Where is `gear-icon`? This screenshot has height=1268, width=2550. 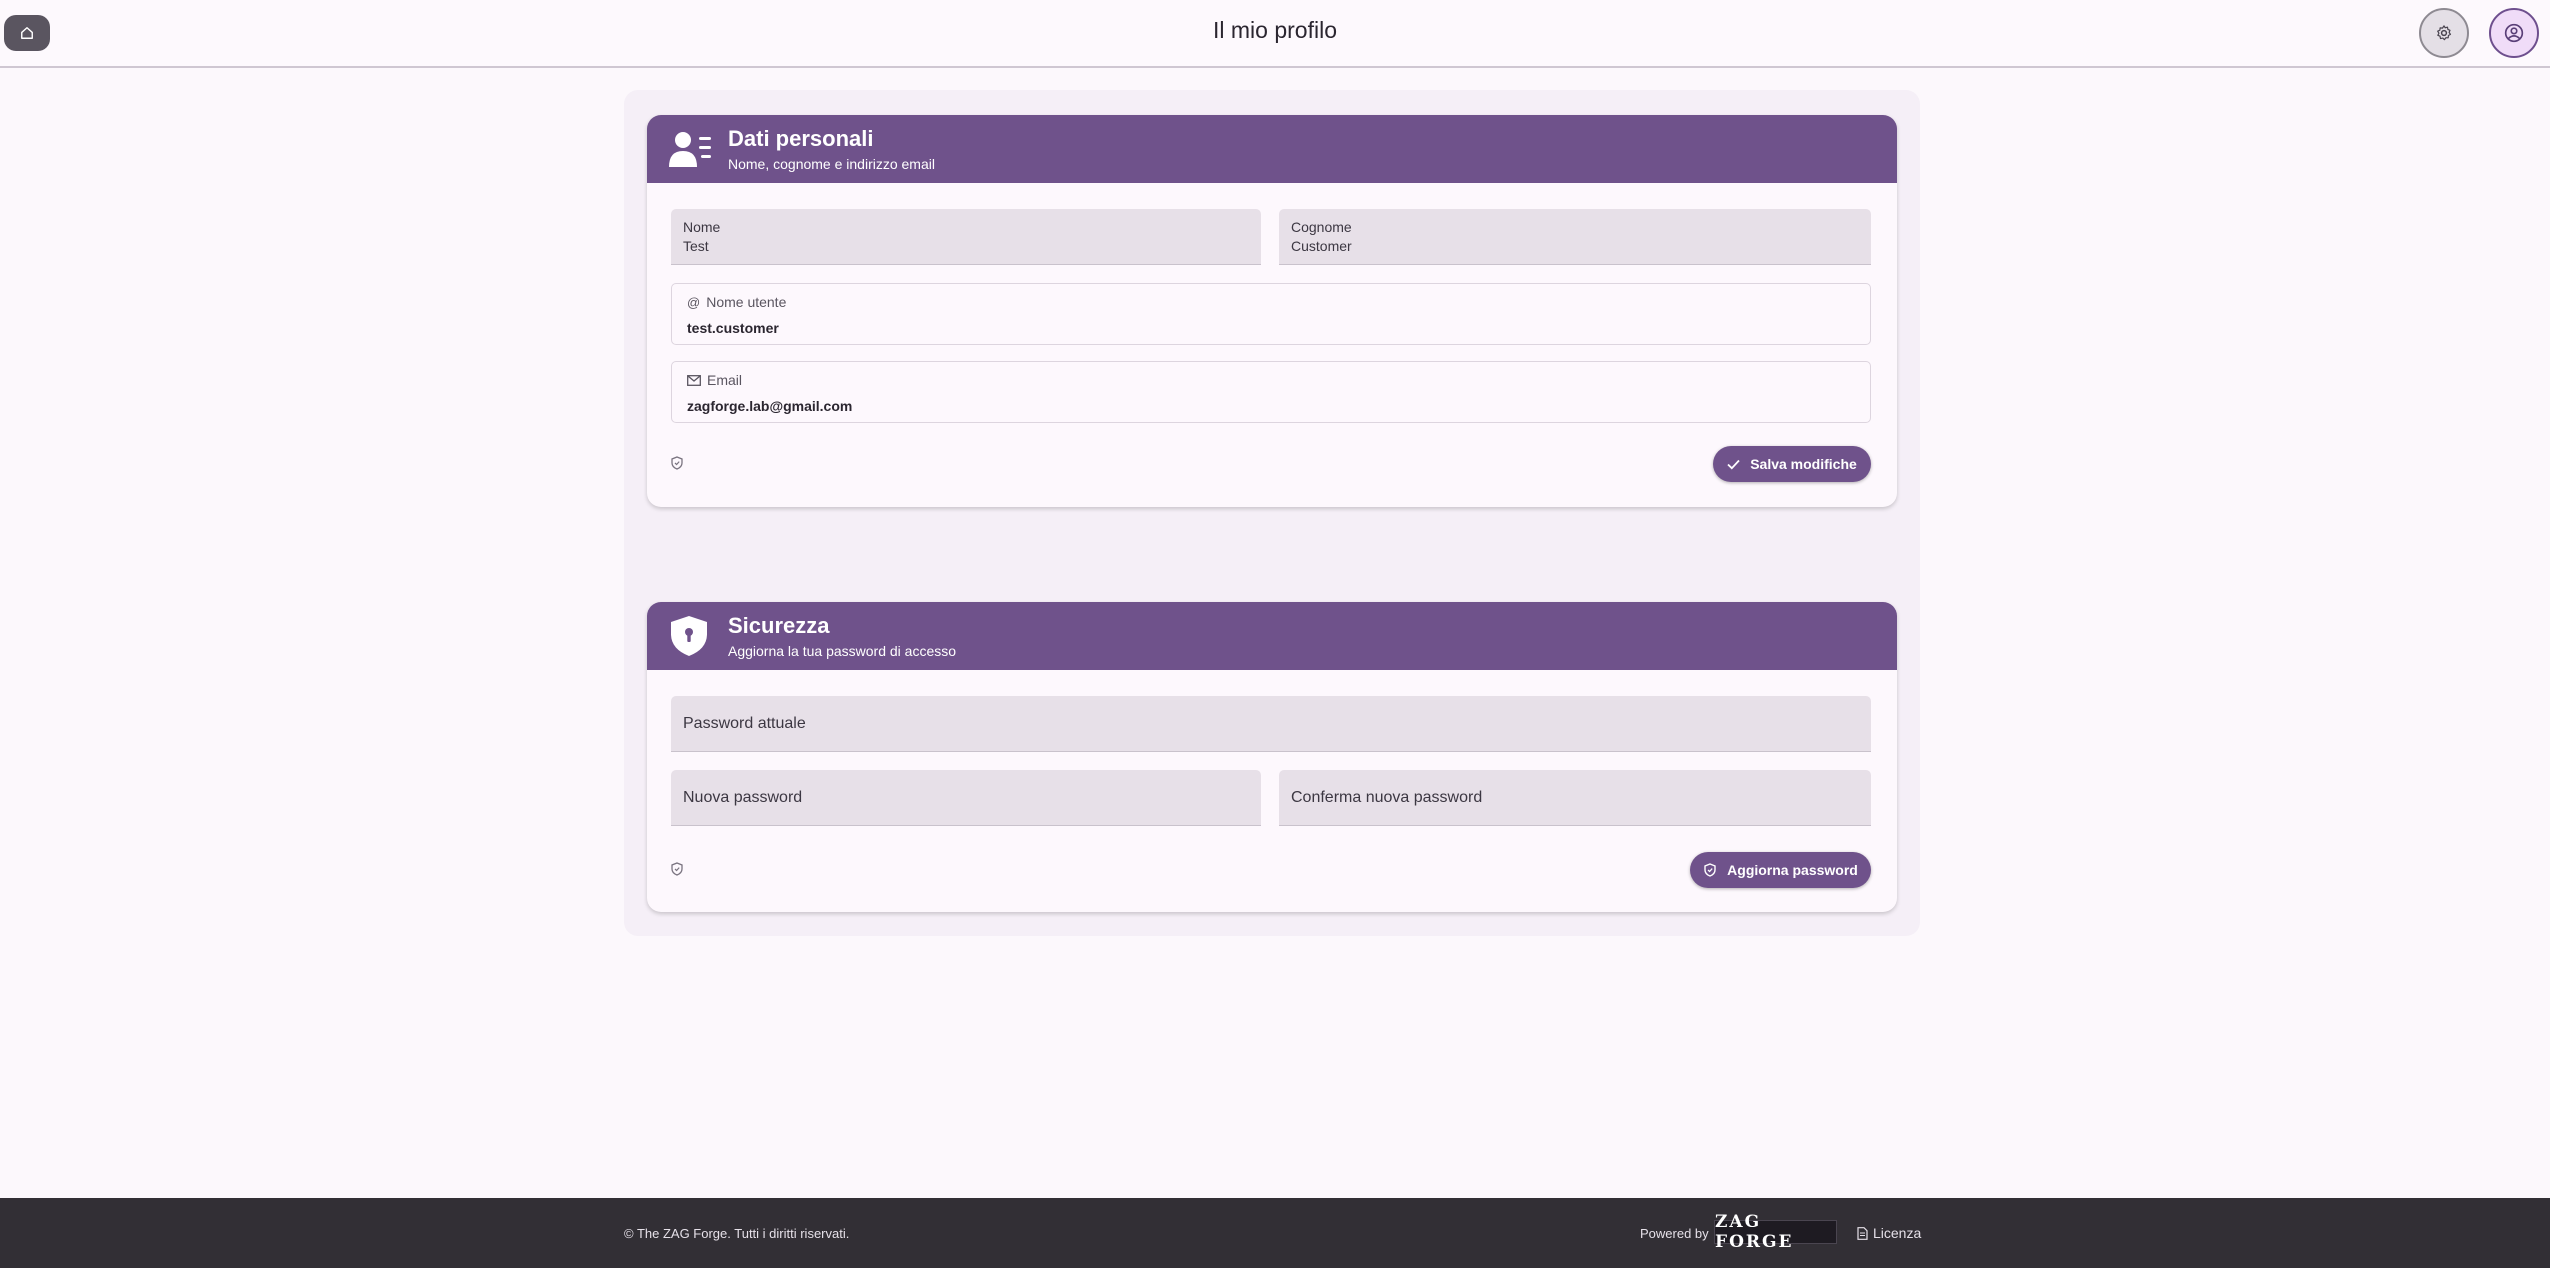
gear-icon is located at coordinates (2444, 33).